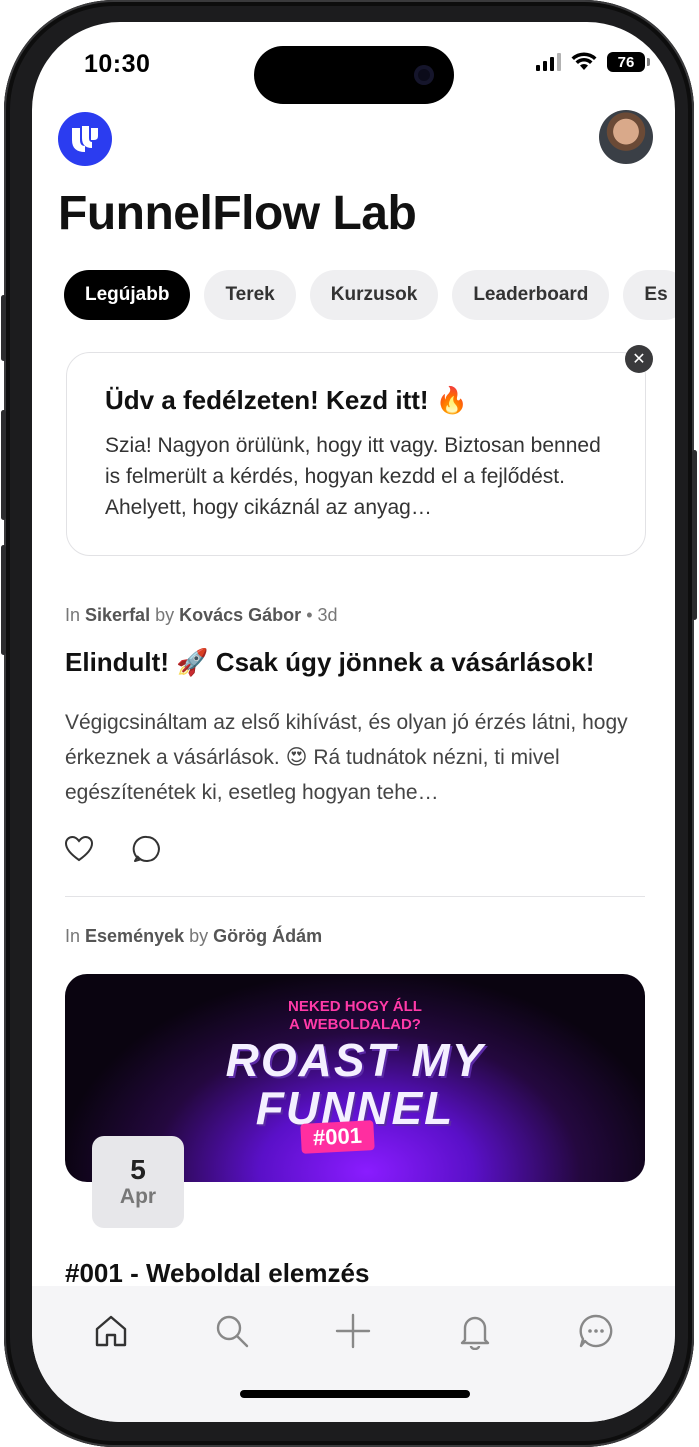  I want to click on wifi-icon, so click(584, 61).